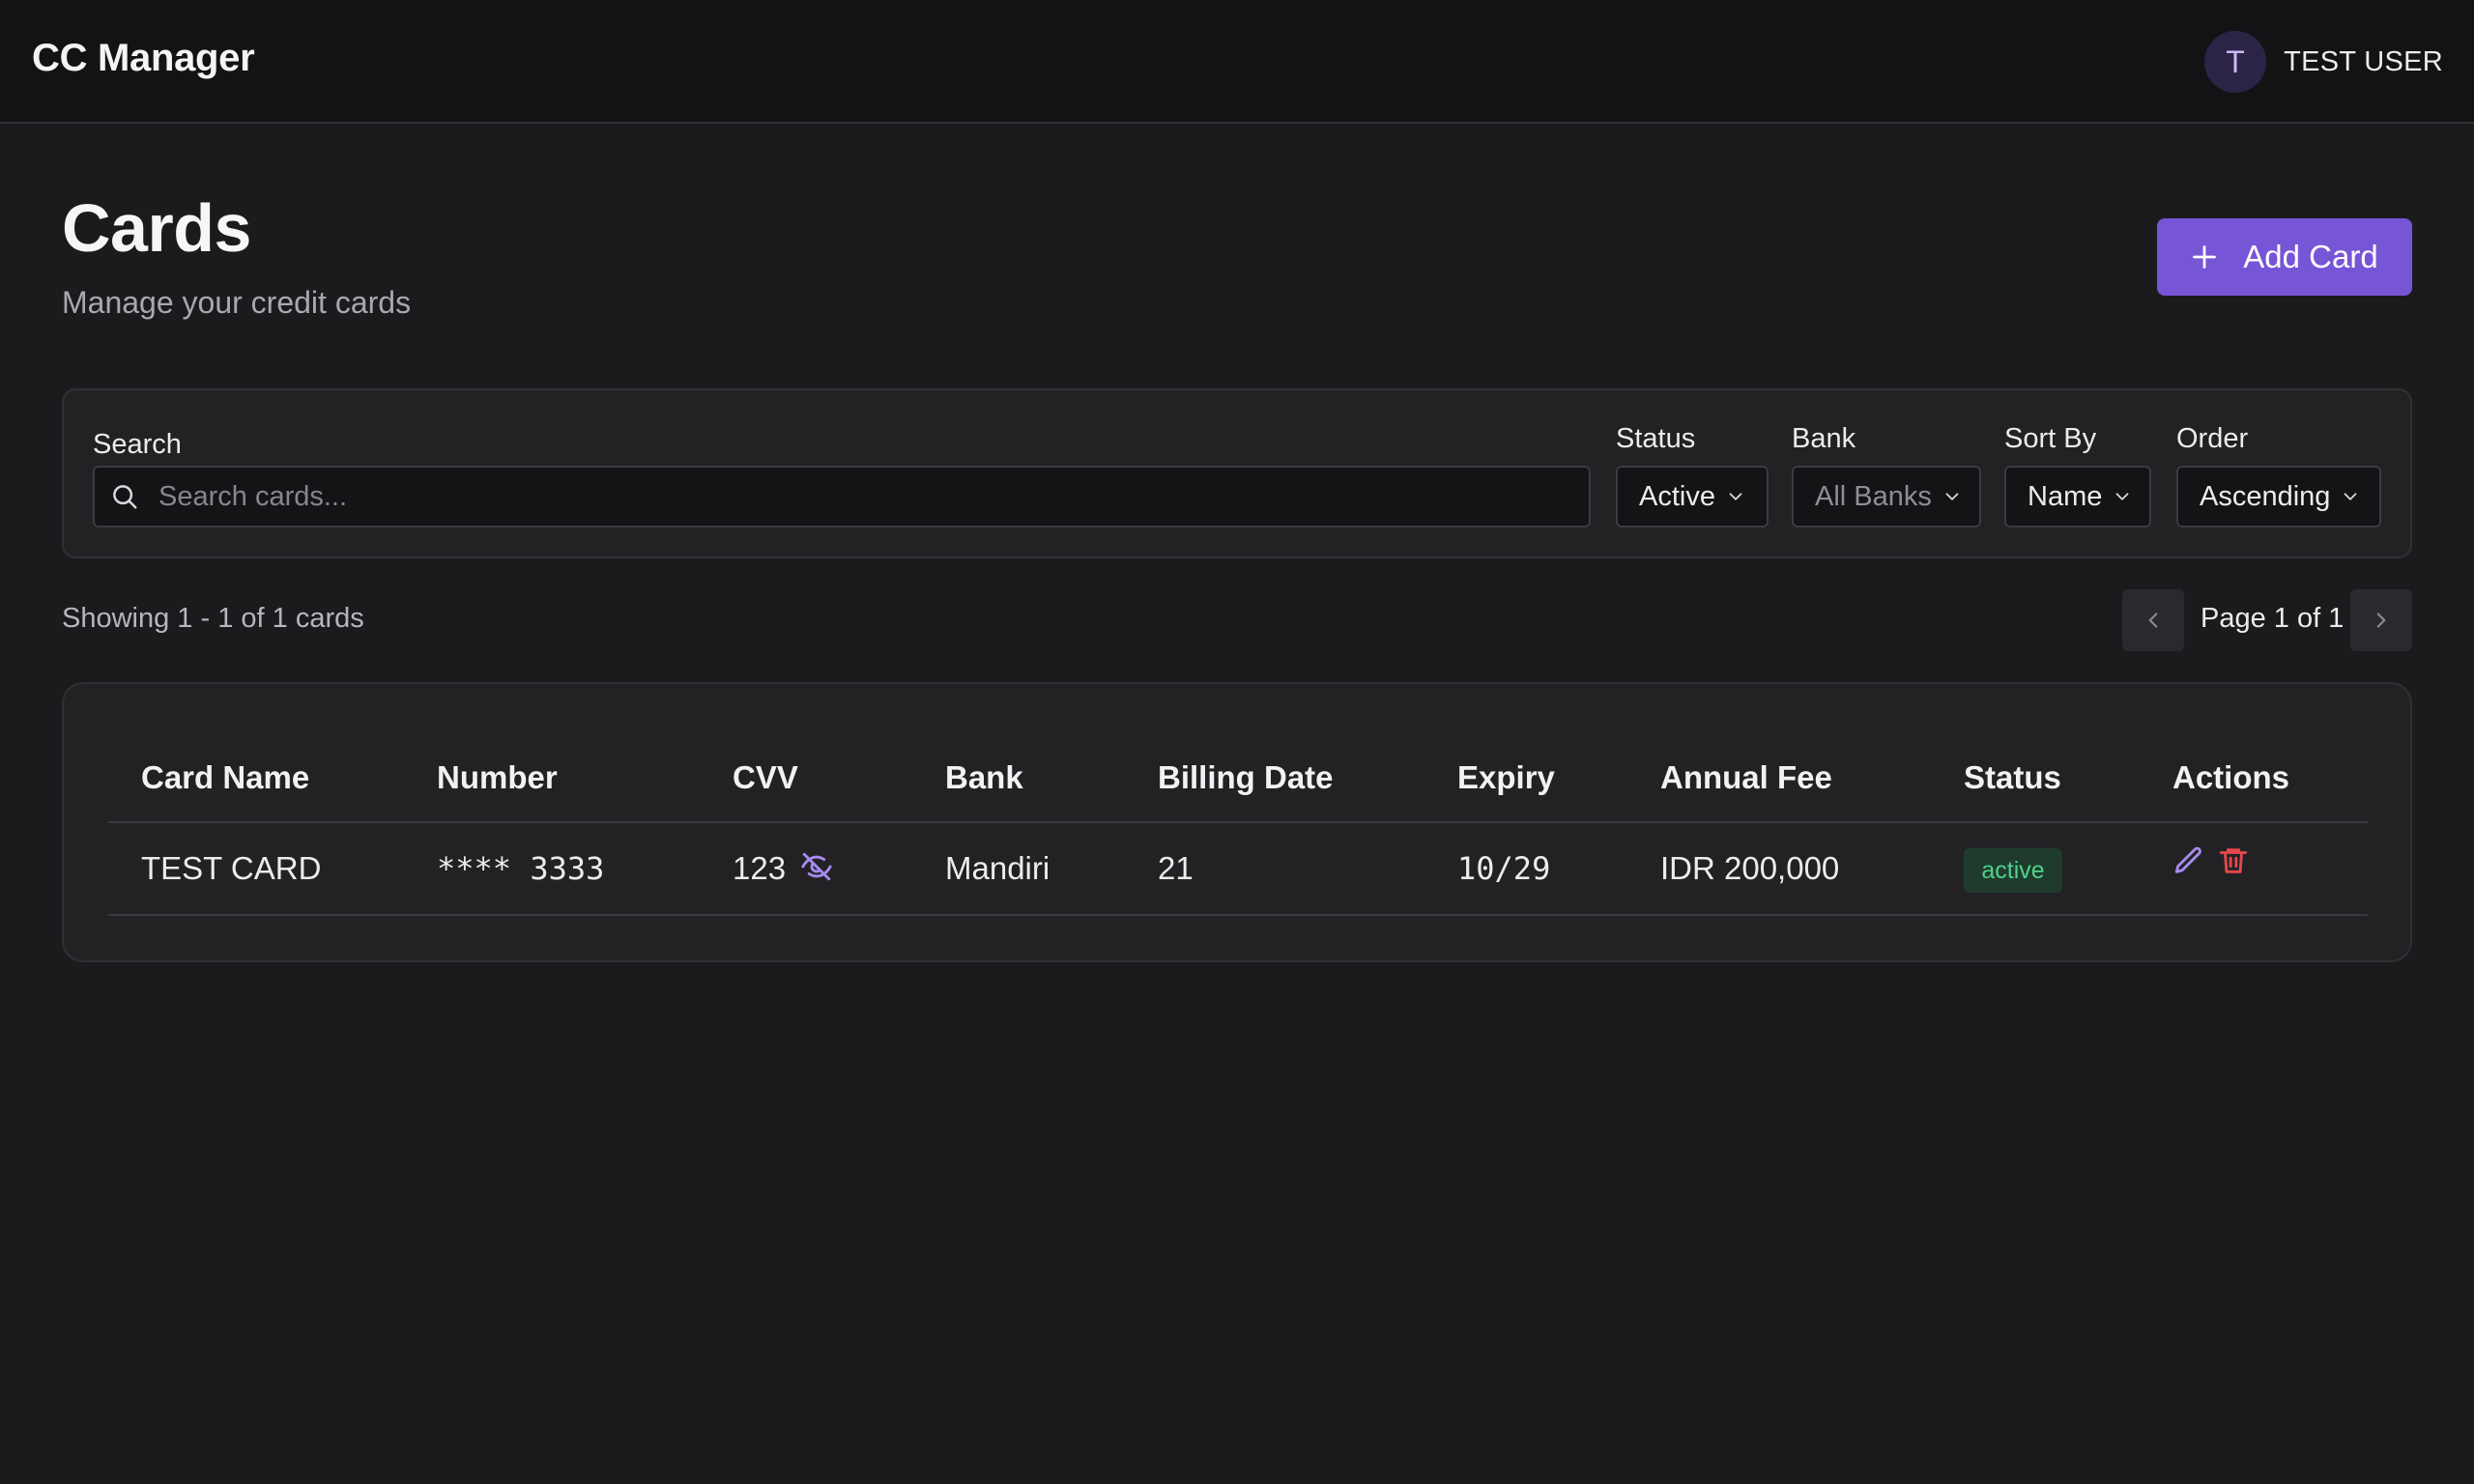  Describe the element at coordinates (2066, 496) in the screenshot. I see `sort-by-value: Name` at that location.